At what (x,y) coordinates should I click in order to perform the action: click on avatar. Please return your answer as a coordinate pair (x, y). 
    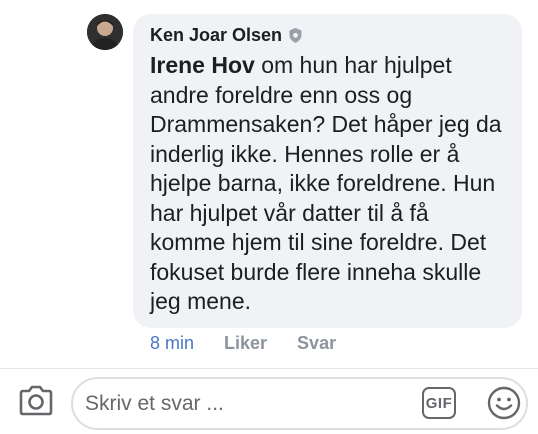
    Looking at the image, I should click on (105, 32).